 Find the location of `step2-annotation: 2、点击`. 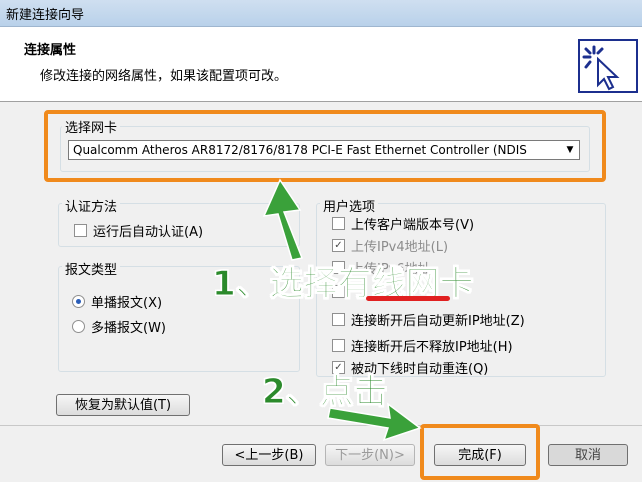

step2-annotation: 2、点击 is located at coordinates (325, 392).